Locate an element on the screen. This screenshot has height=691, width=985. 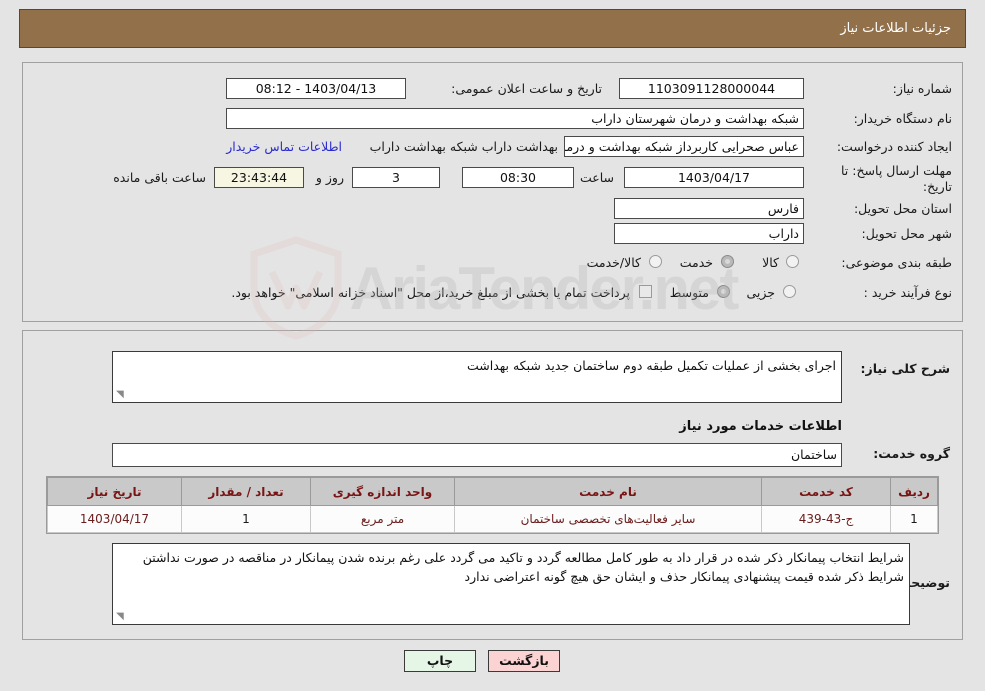
city-value: داراب is located at coordinates (709, 233).